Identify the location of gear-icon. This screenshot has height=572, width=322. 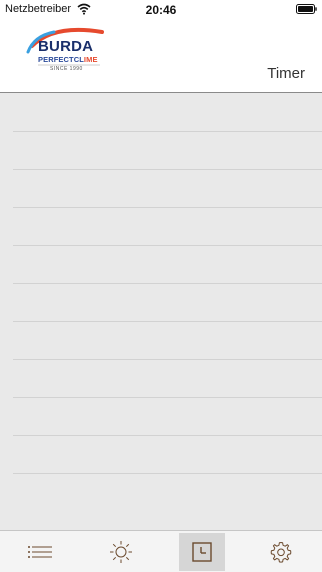
(281, 552).